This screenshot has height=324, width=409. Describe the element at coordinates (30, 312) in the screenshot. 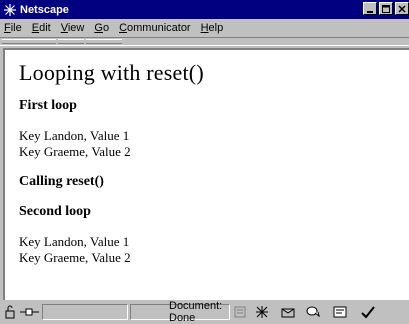

I see `connection-status-icon` at that location.